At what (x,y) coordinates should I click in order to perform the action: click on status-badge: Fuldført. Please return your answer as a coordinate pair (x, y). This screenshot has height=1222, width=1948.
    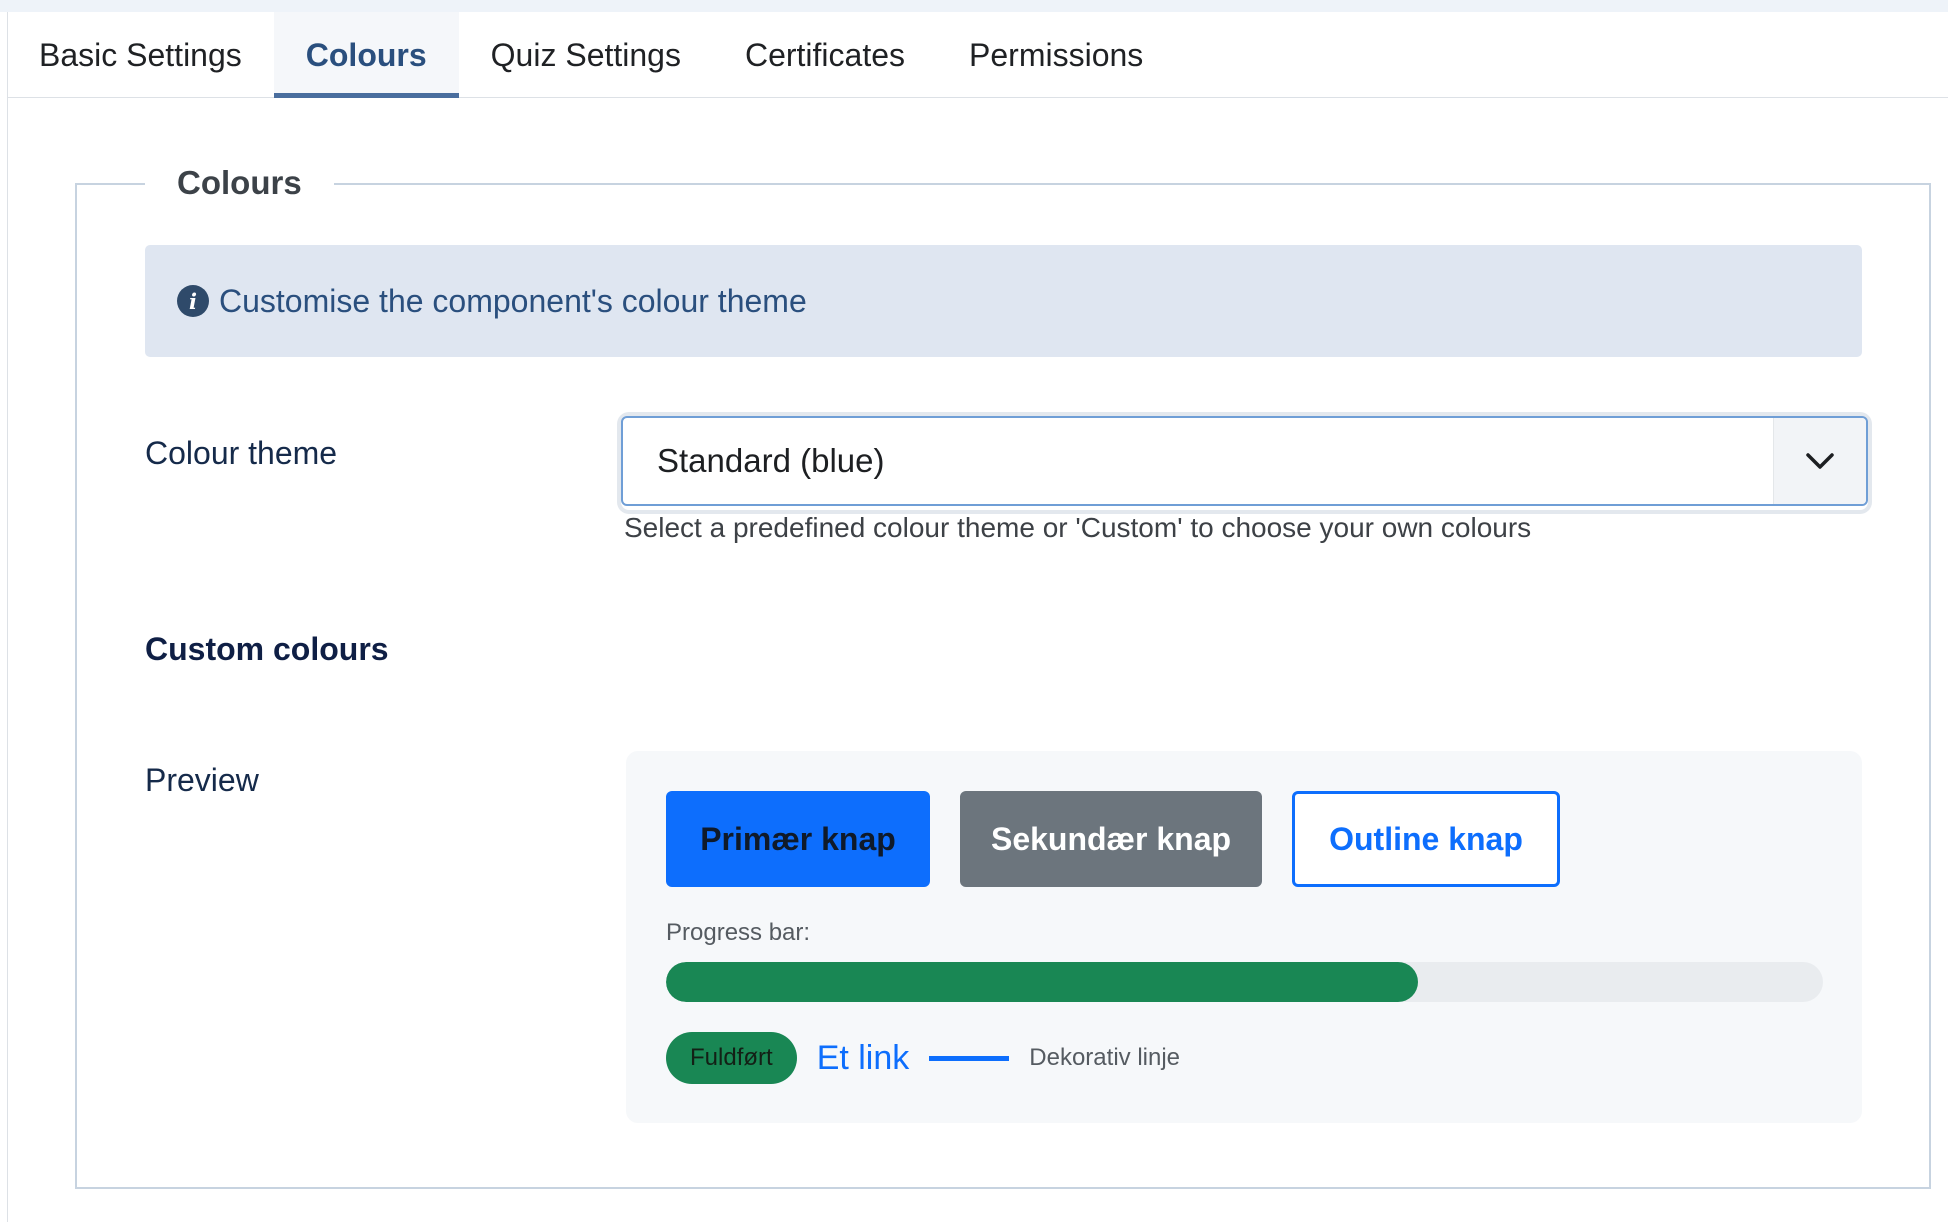
    Looking at the image, I should click on (731, 1058).